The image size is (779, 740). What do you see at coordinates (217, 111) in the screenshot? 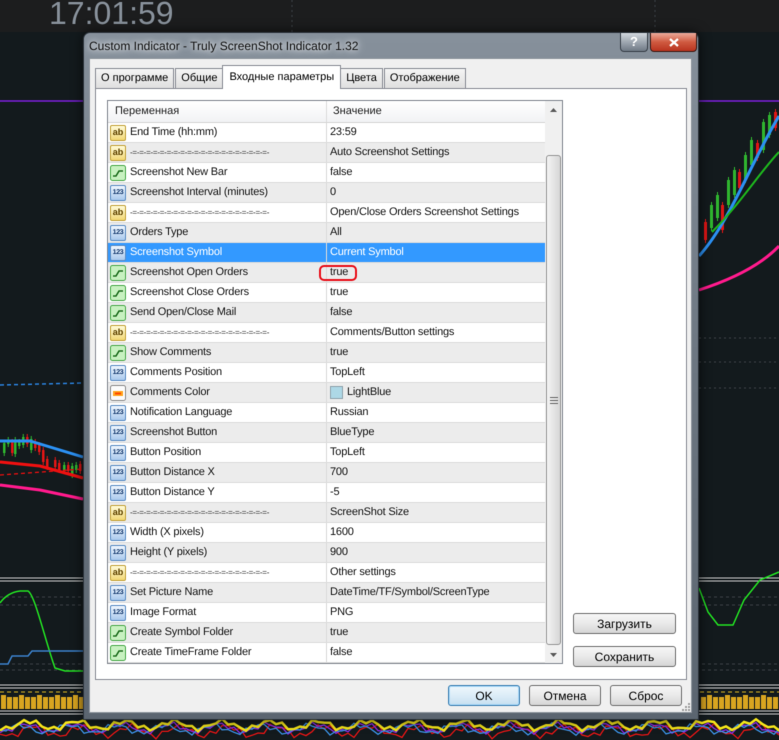
I see `column-header: Переменная` at bounding box center [217, 111].